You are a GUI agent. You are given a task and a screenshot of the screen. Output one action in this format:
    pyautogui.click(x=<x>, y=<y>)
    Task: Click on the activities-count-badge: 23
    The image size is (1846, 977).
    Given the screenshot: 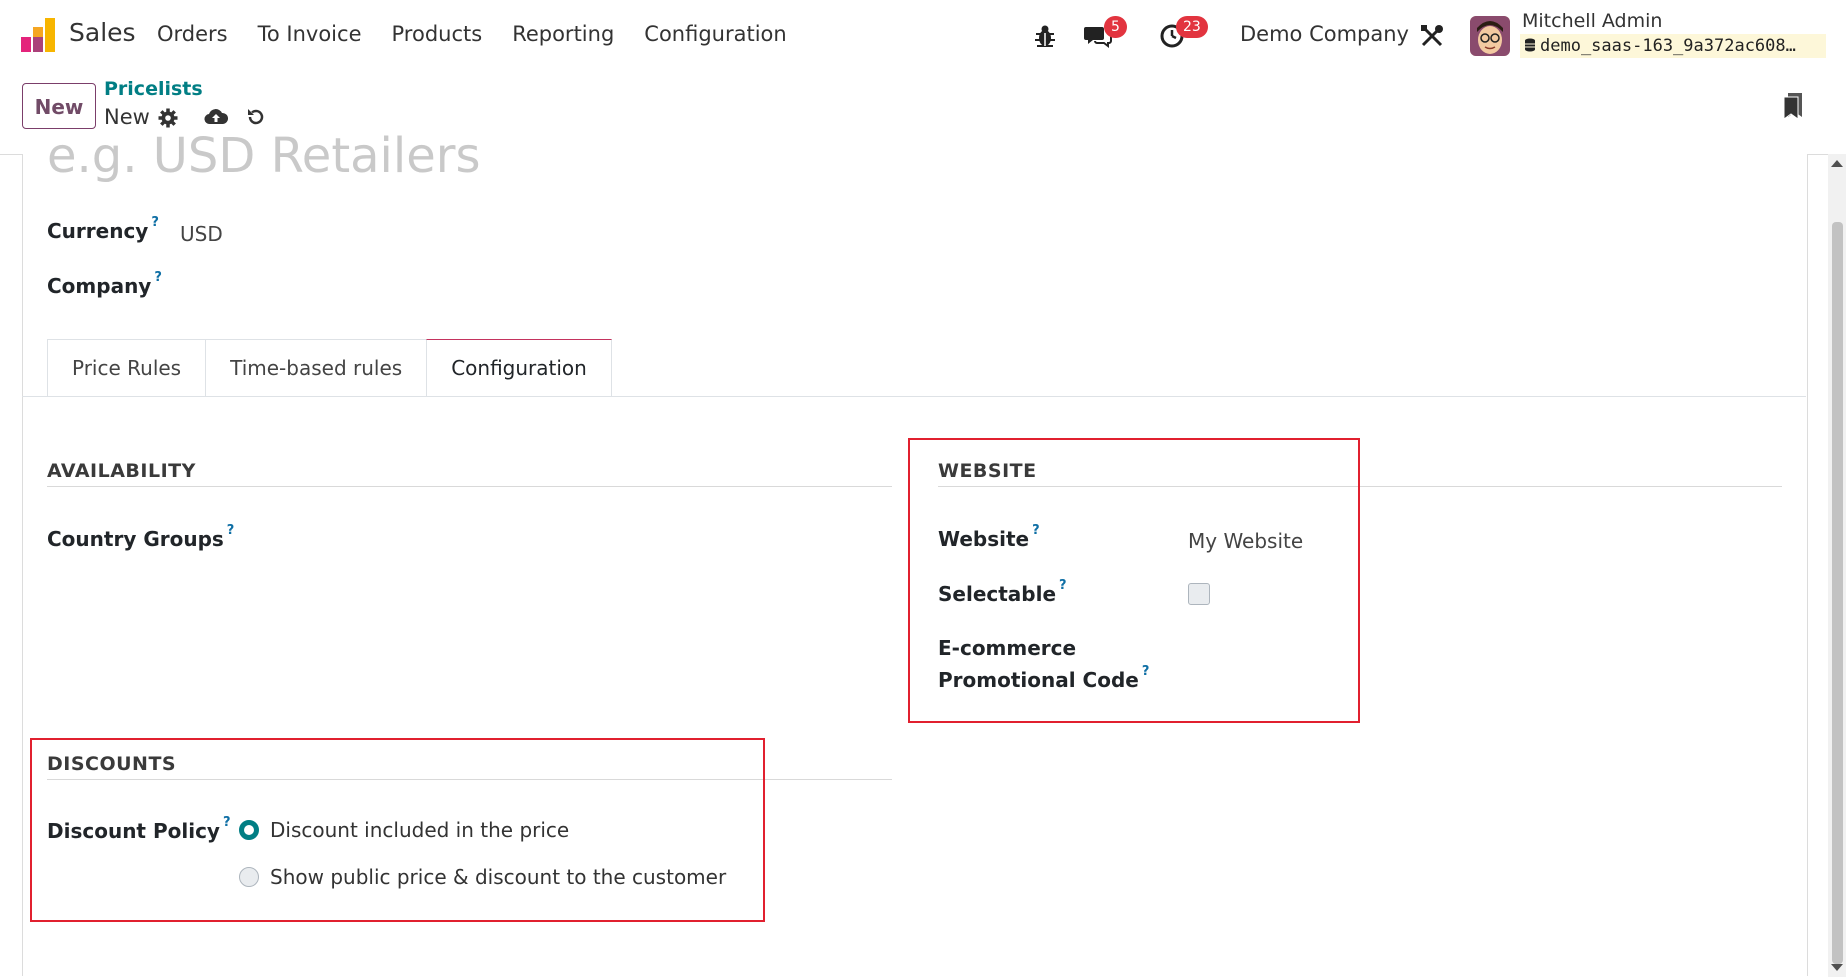 What is the action you would take?
    pyautogui.click(x=1192, y=27)
    